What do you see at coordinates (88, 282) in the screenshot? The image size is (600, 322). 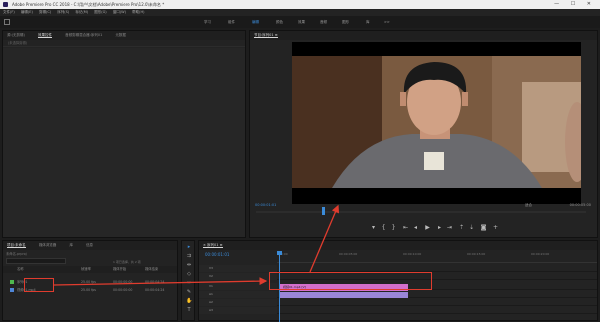 I see `row-fps: 25.00 fps` at bounding box center [88, 282].